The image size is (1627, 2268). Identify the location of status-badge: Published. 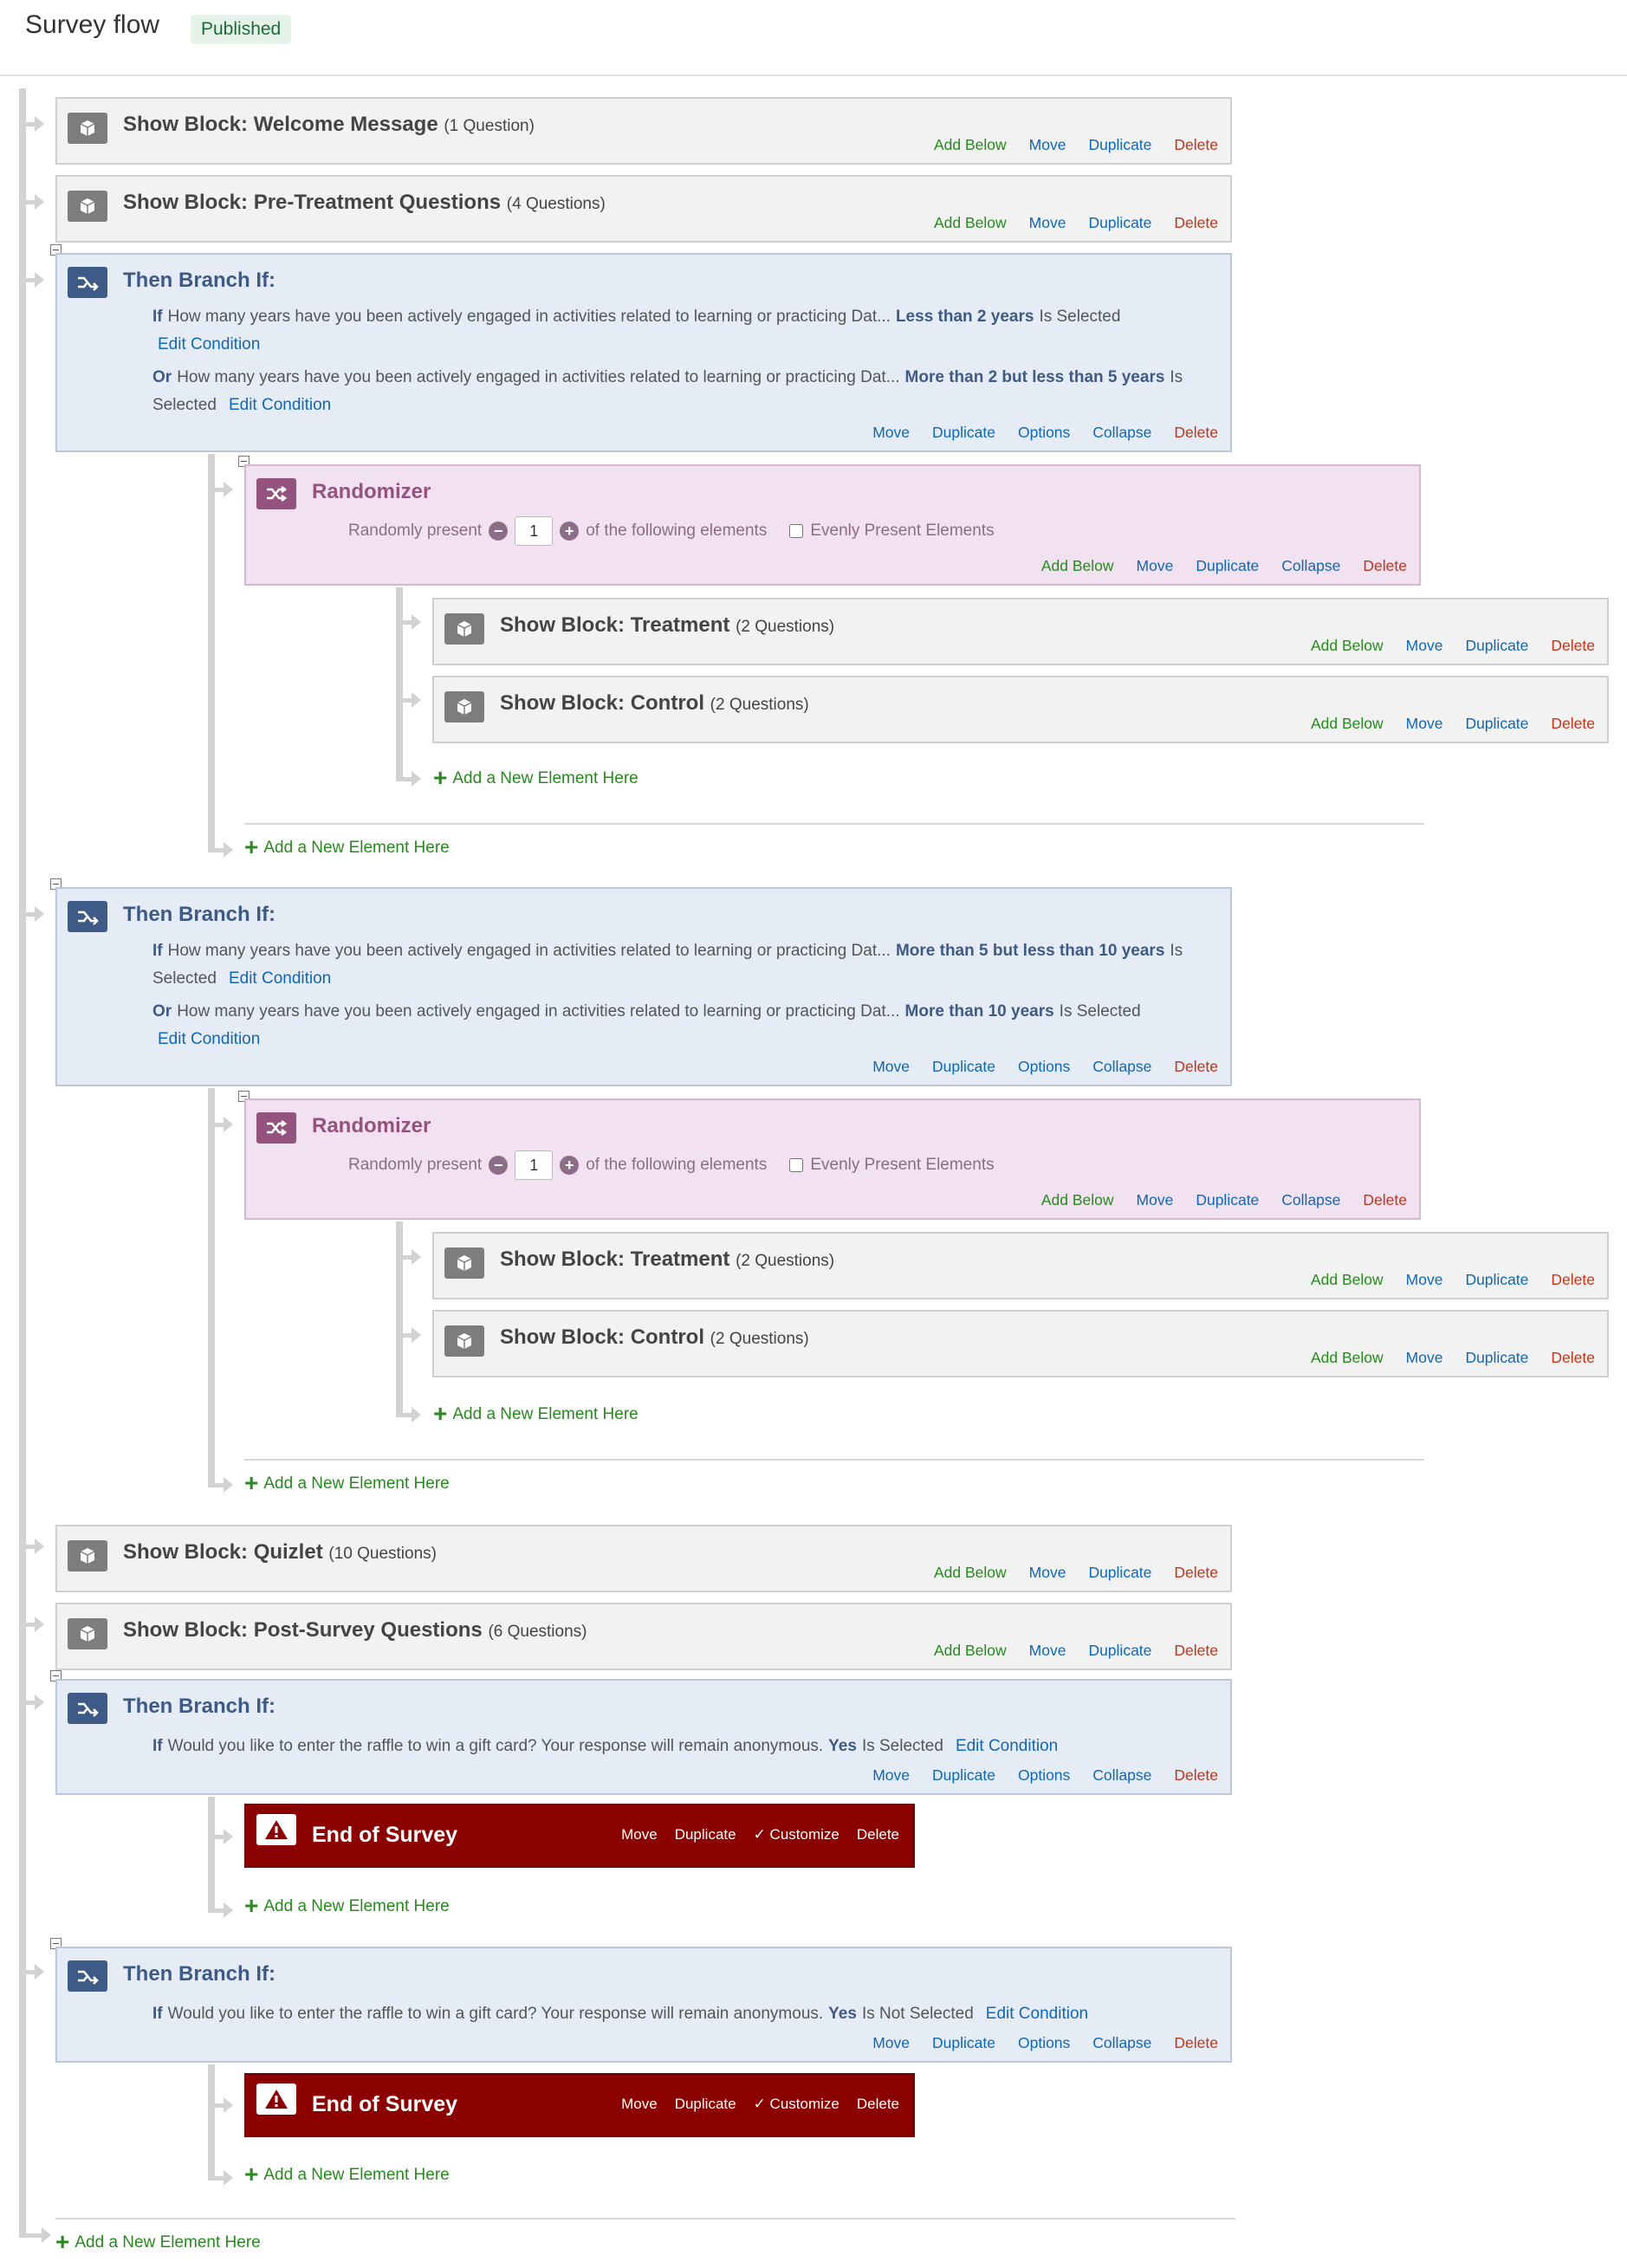
(241, 29).